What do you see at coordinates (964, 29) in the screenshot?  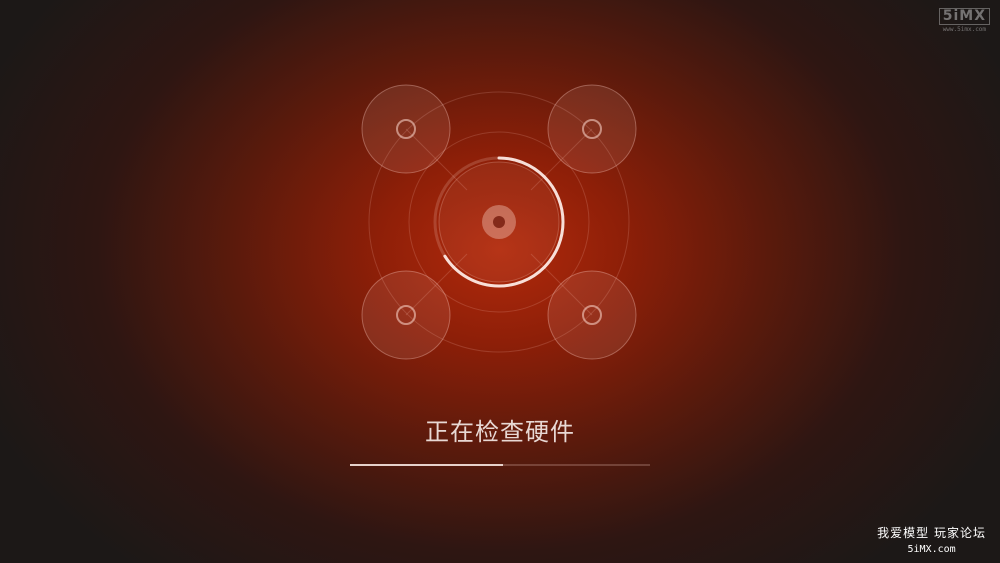 I see `watermark-url: www.5imx.com` at bounding box center [964, 29].